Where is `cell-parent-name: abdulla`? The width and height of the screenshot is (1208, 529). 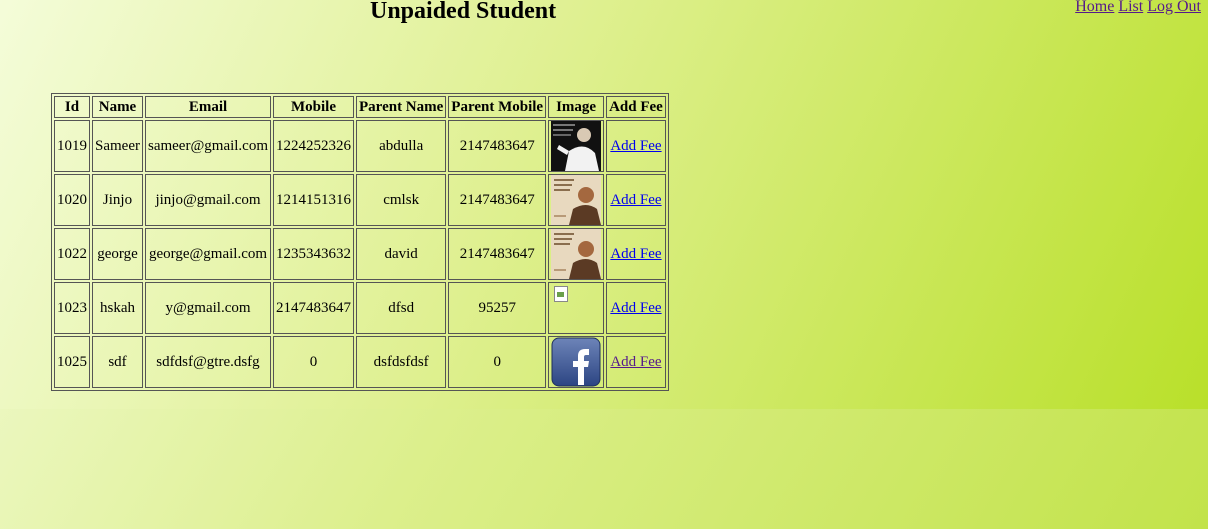
cell-parent-name: abdulla is located at coordinates (401, 146).